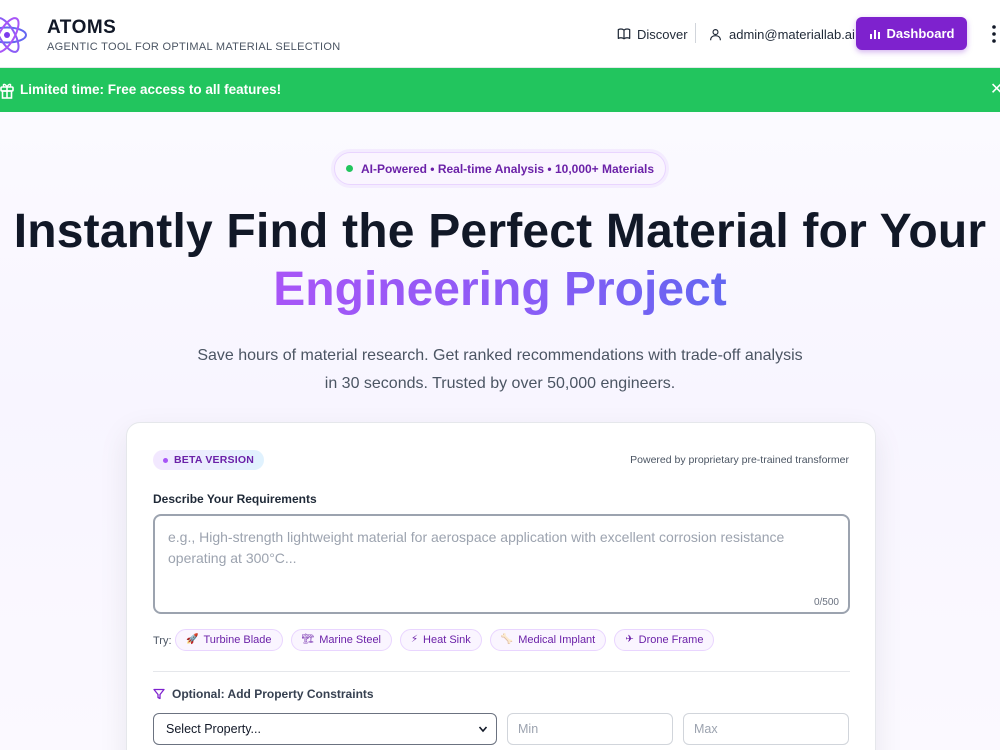  What do you see at coordinates (557, 640) in the screenshot?
I see `chip-label: Medical Implant` at bounding box center [557, 640].